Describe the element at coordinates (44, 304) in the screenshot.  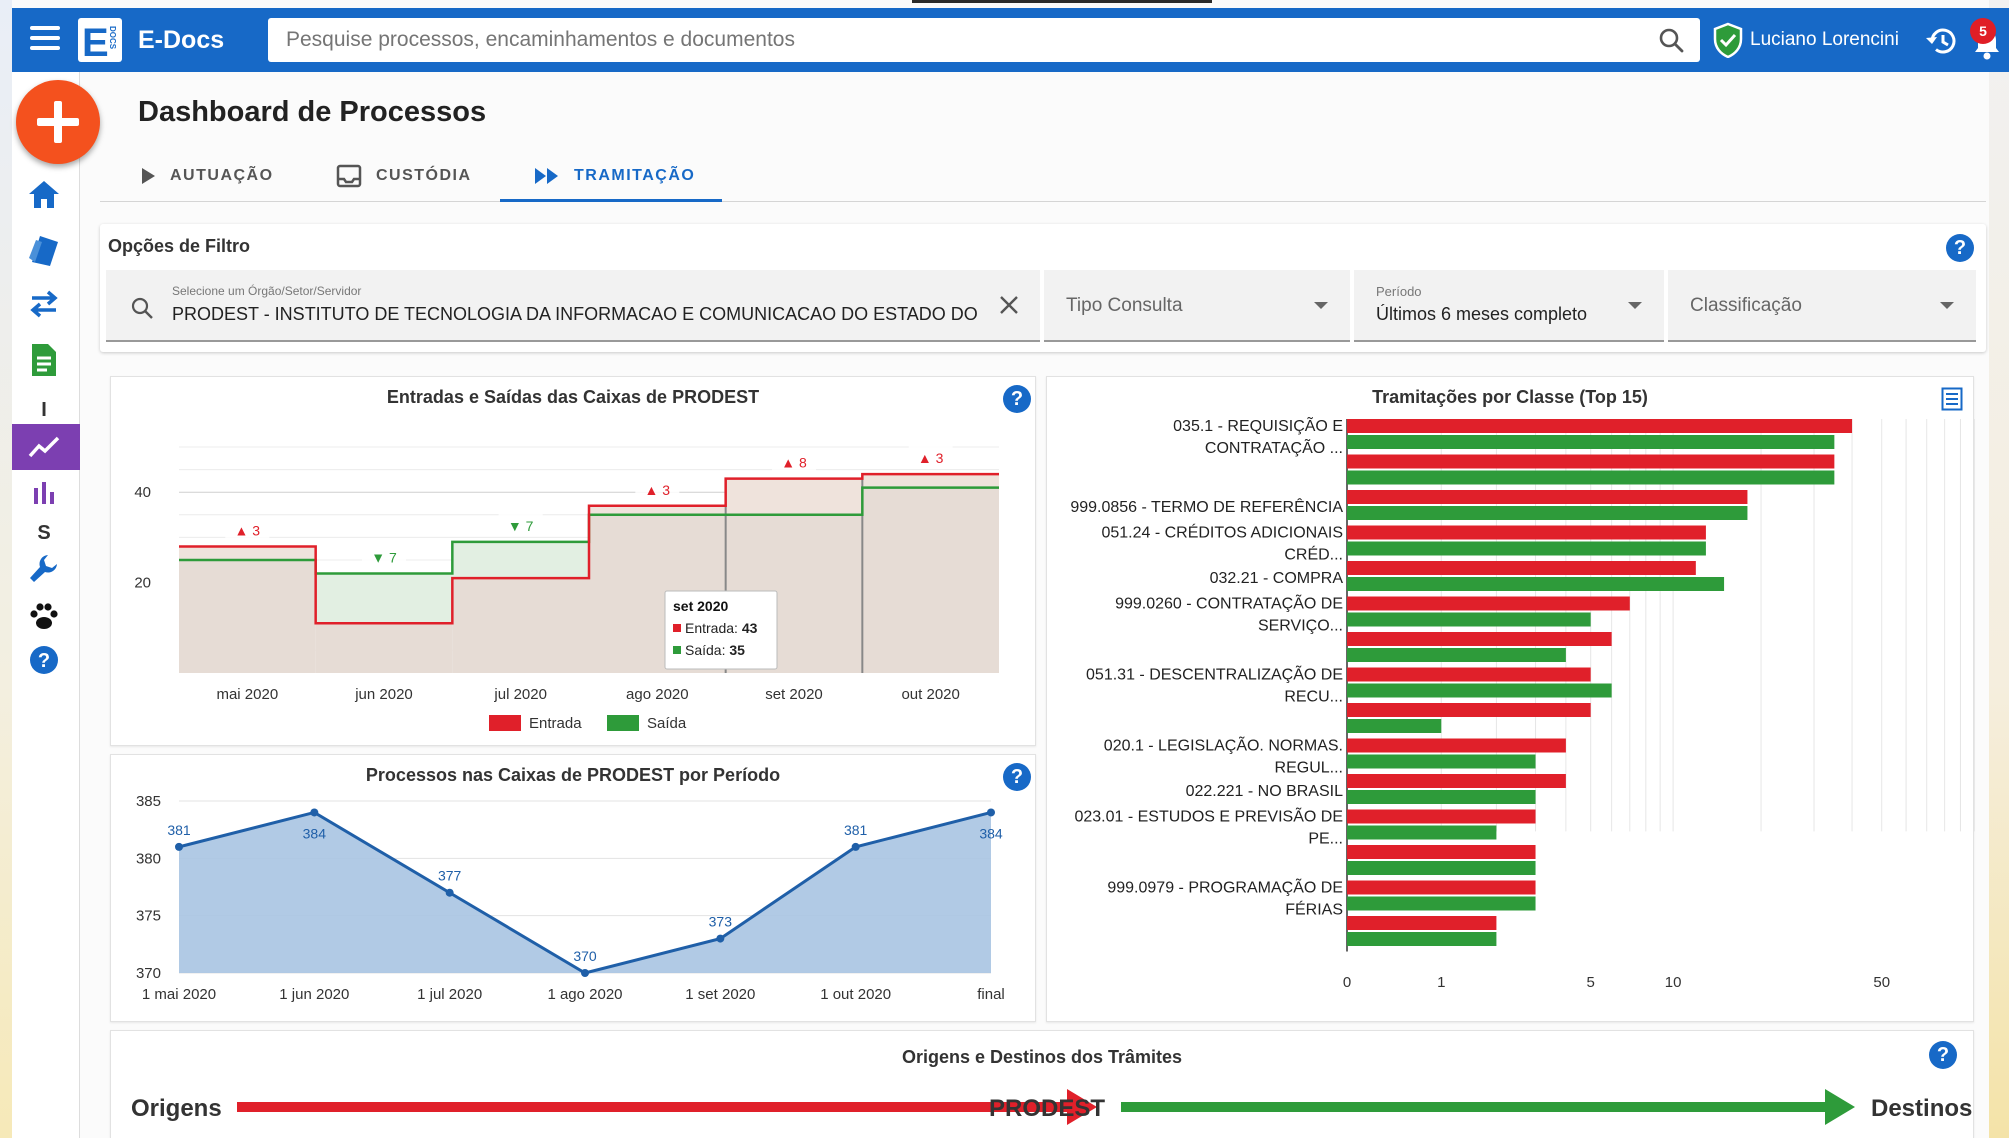
I see `transfer-icon` at that location.